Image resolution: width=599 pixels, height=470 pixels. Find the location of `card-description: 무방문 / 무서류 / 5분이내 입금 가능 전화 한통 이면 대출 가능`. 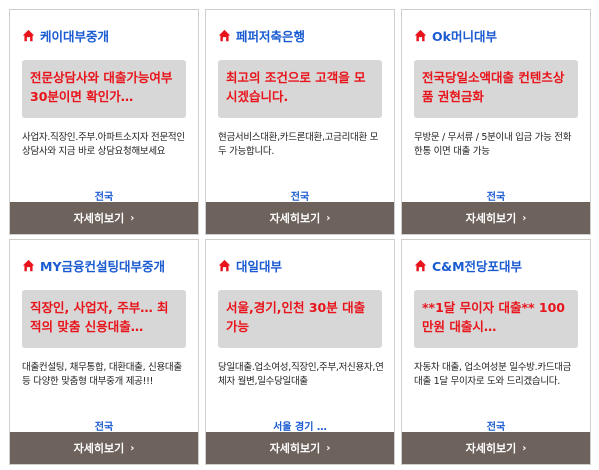

card-description: 무방문 / 무서류 / 5분이내 입금 가능 전화 한통 이면 대출 가능 is located at coordinates (493, 144).